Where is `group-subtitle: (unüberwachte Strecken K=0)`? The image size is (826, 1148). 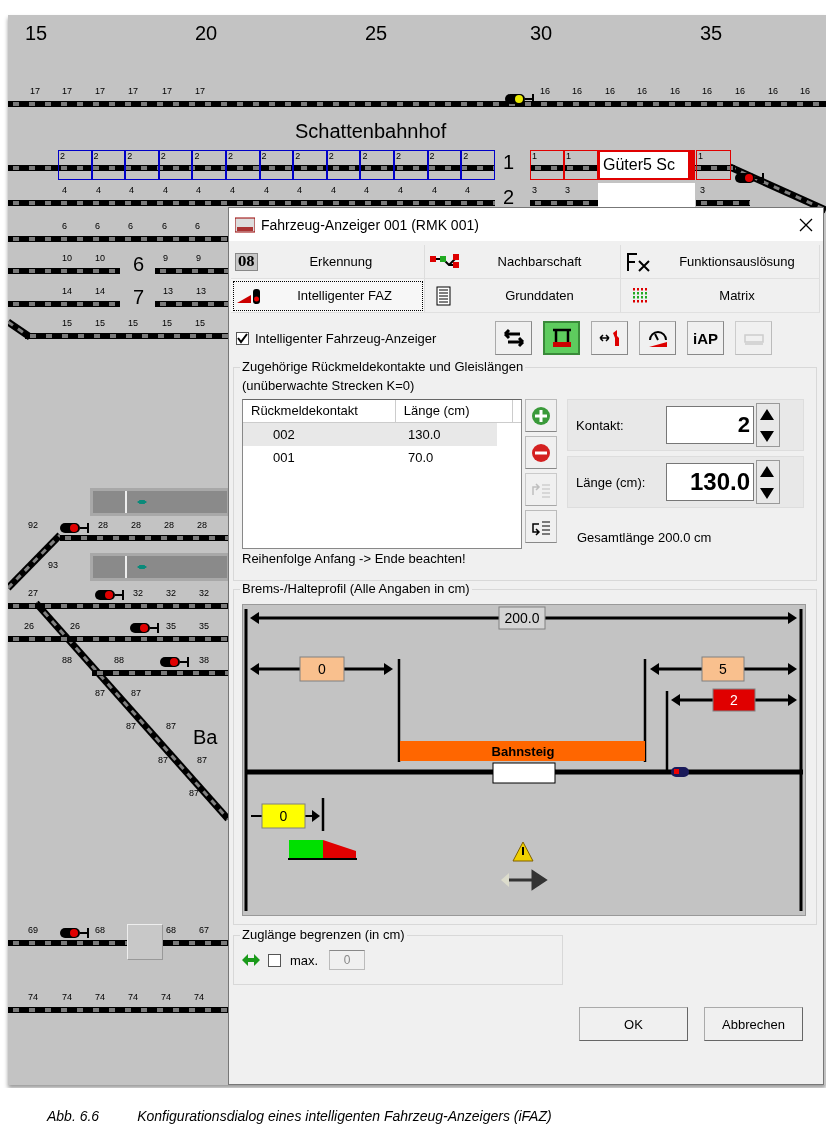
group-subtitle: (unüberwachte Strecken K=0) is located at coordinates (329, 385).